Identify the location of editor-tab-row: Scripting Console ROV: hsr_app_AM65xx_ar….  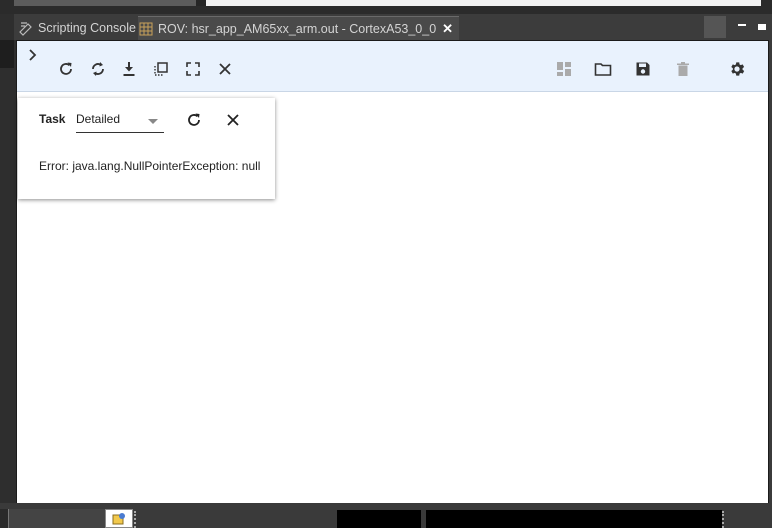
(393, 27).